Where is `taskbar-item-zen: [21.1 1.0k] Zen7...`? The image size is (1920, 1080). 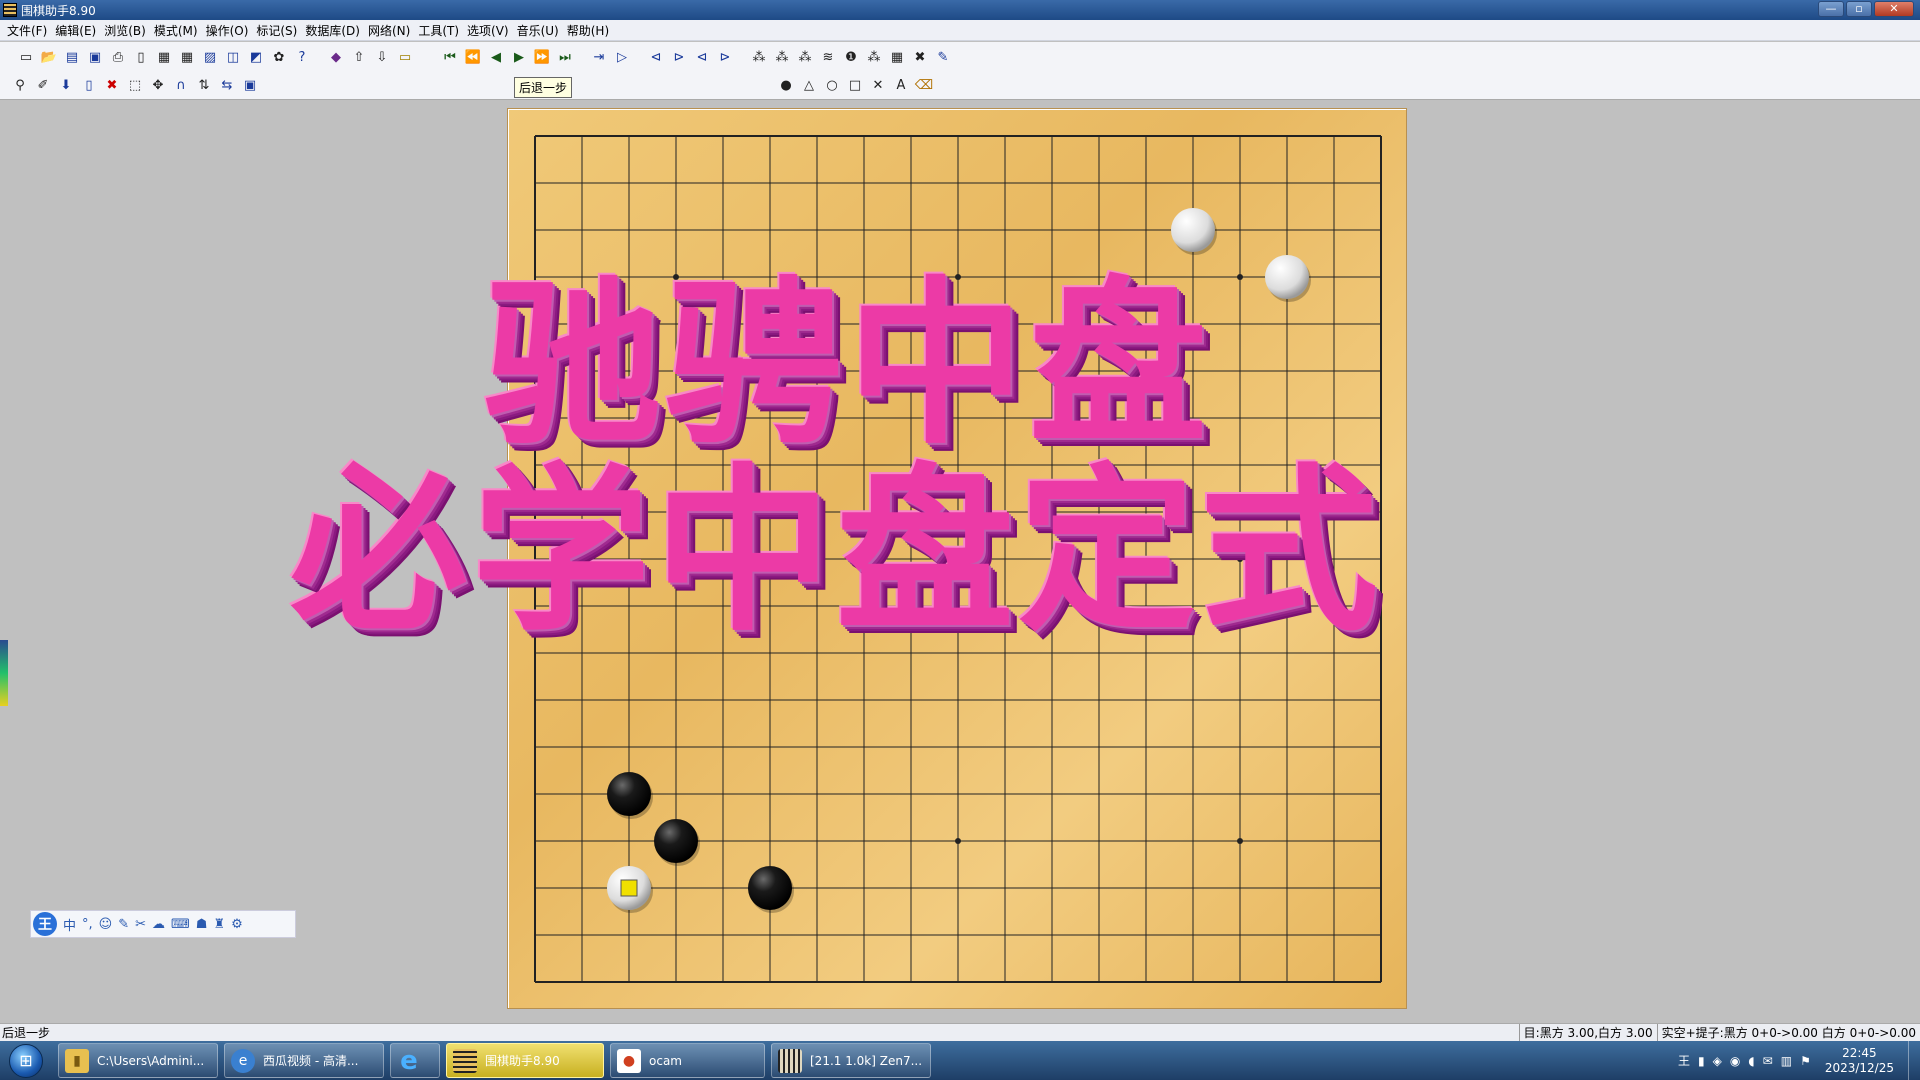
taskbar-item-zen: [21.1 1.0k] Zen7... is located at coordinates (851, 1060).